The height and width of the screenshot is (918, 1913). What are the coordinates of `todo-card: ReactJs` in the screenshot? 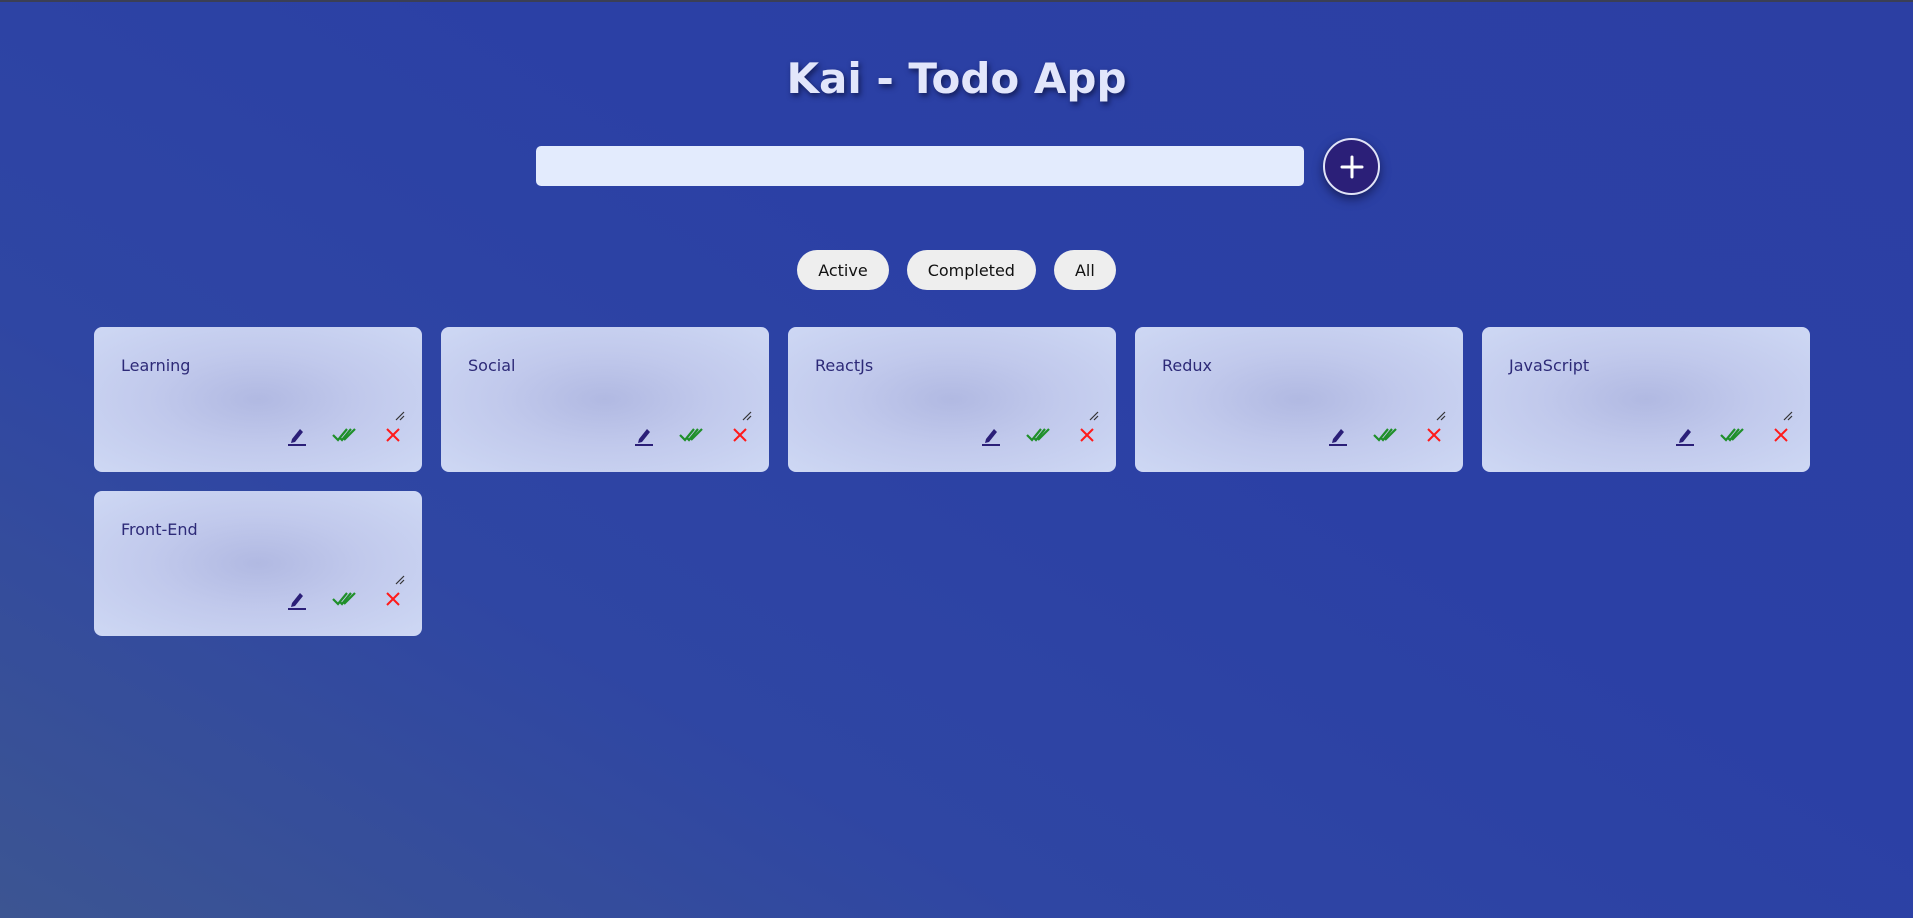 It's located at (952, 399).